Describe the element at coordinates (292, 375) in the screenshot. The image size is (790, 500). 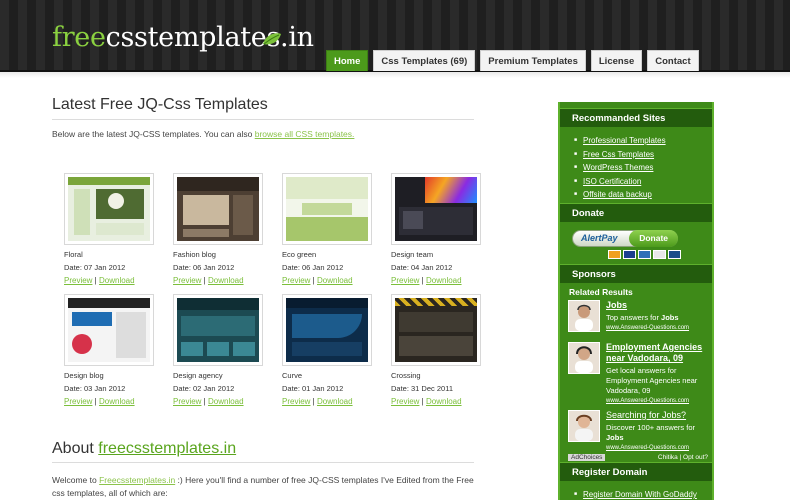
I see `template-name: Curve` at that location.